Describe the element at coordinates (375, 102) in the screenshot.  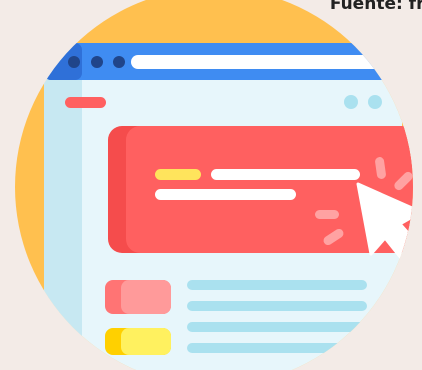
I see `top-indicator-2-icon` at that location.